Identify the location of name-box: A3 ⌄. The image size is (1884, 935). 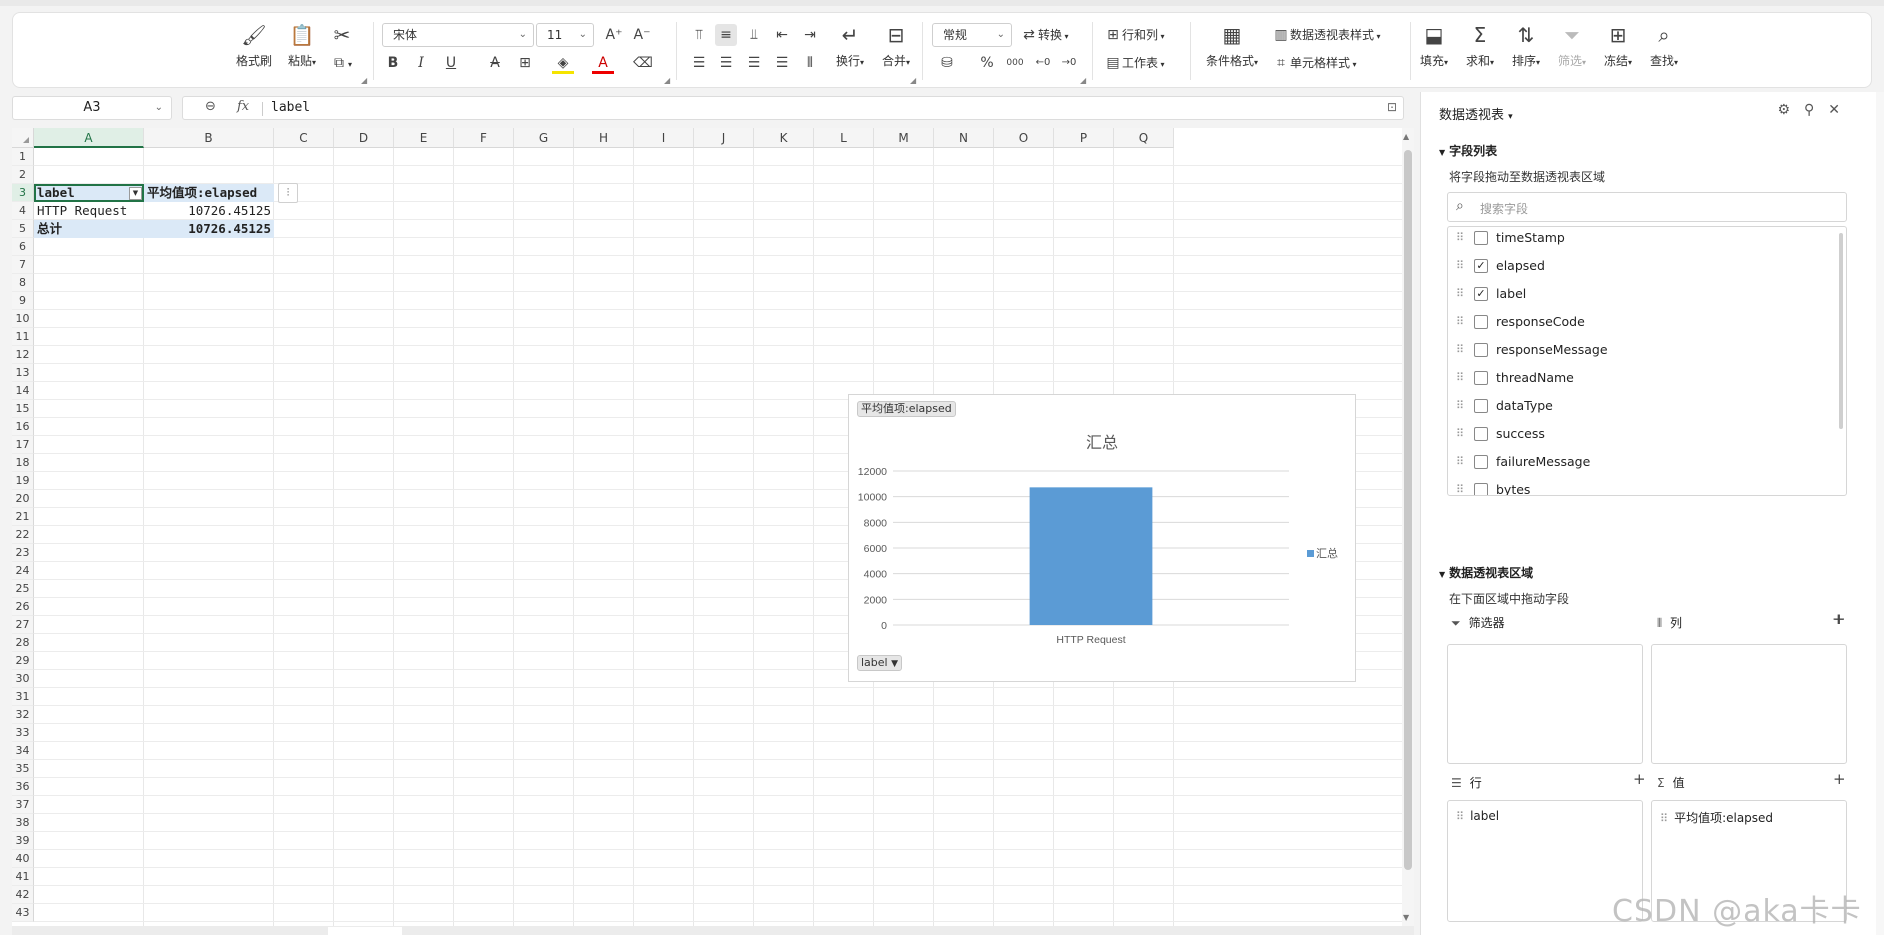
(92, 108).